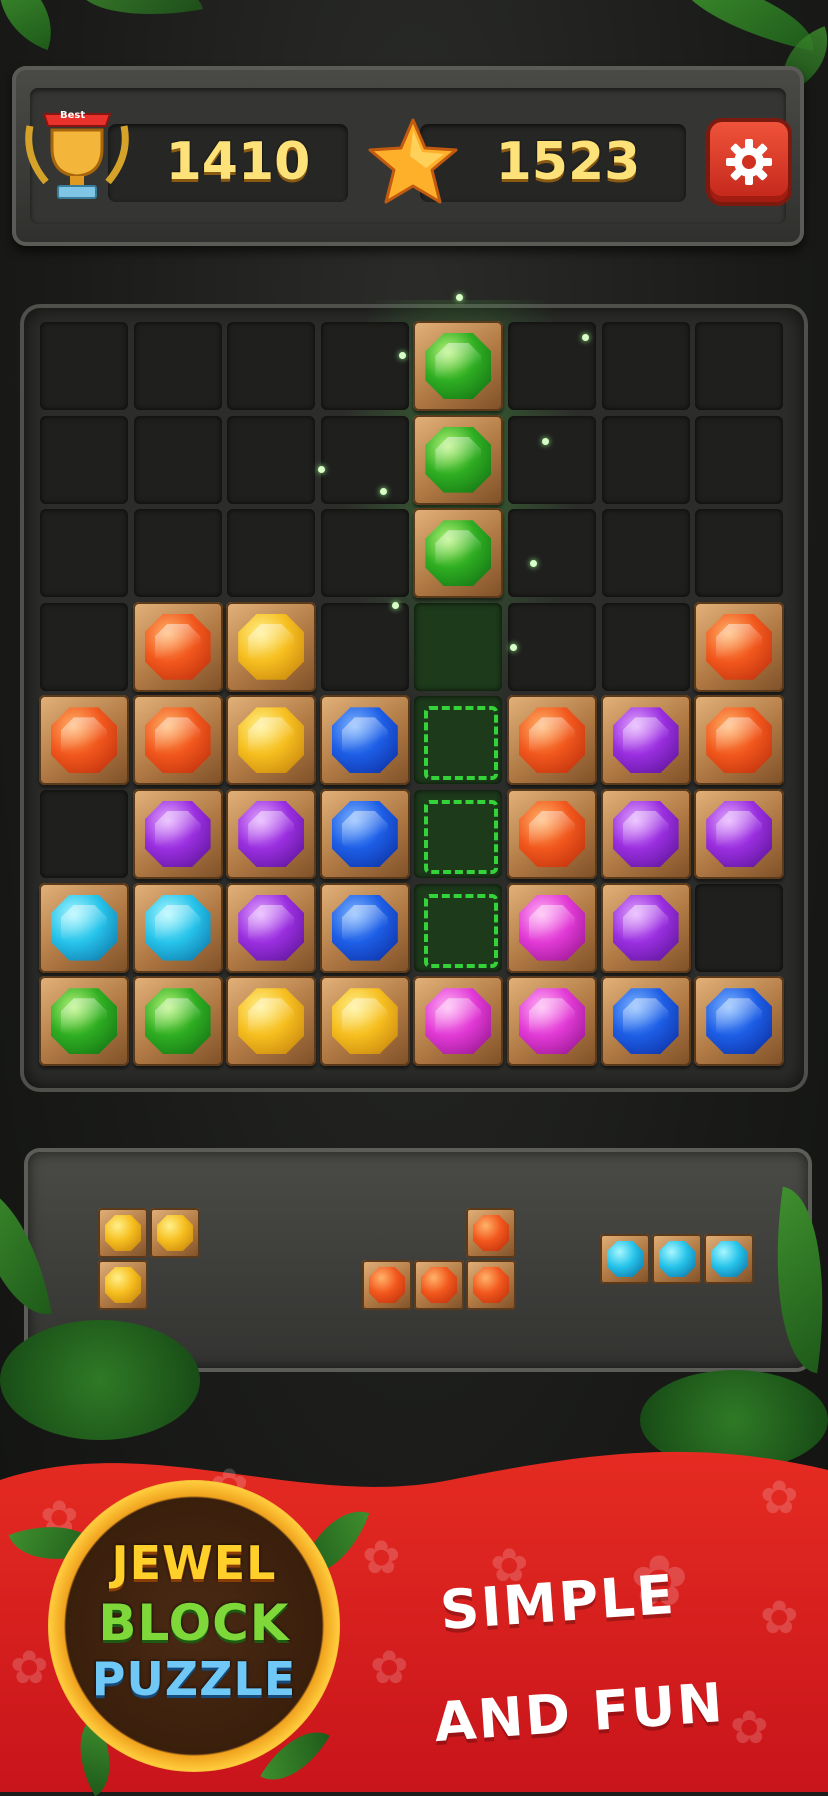 The image size is (828, 1796). I want to click on star-icon, so click(413, 162).